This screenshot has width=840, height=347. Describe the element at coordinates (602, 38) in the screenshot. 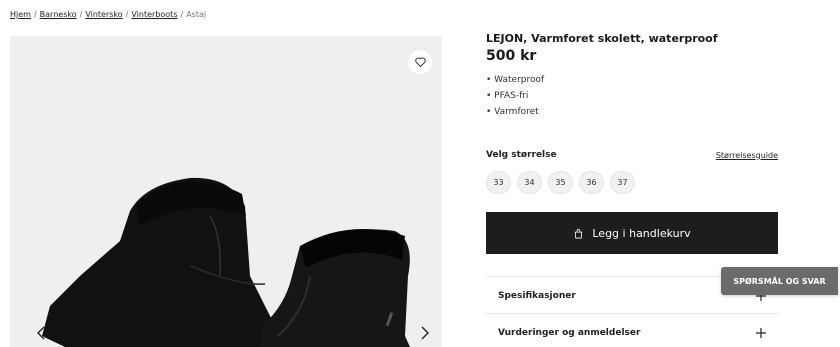

I see `product-title: LEJON, Varmforet skolett, waterproof` at that location.